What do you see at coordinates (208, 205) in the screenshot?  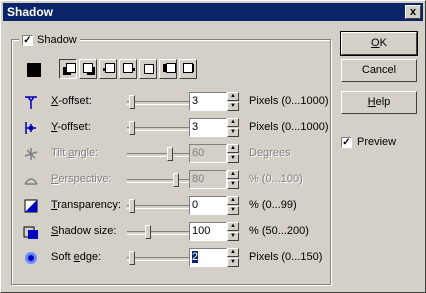 I see `transparency-input: 0` at bounding box center [208, 205].